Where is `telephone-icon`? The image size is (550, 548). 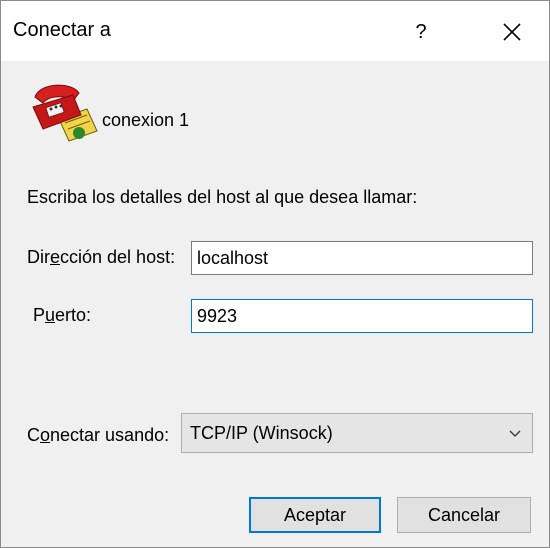
telephone-icon is located at coordinates (65, 113).